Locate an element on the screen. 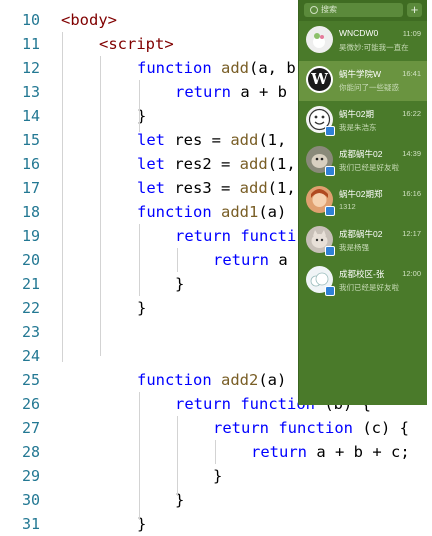 Image resolution: width=432 pixels, height=536 pixels. w-logo-icon: W is located at coordinates (319, 79).